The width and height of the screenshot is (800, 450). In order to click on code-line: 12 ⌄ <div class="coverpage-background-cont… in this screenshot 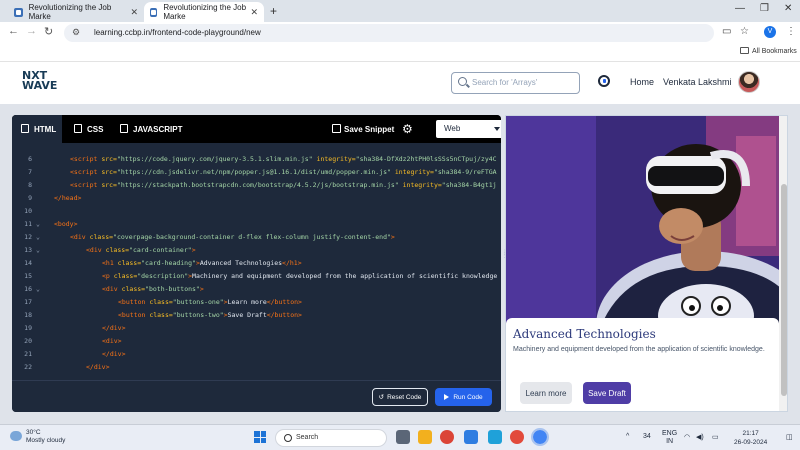, I will do `click(256, 239)`.